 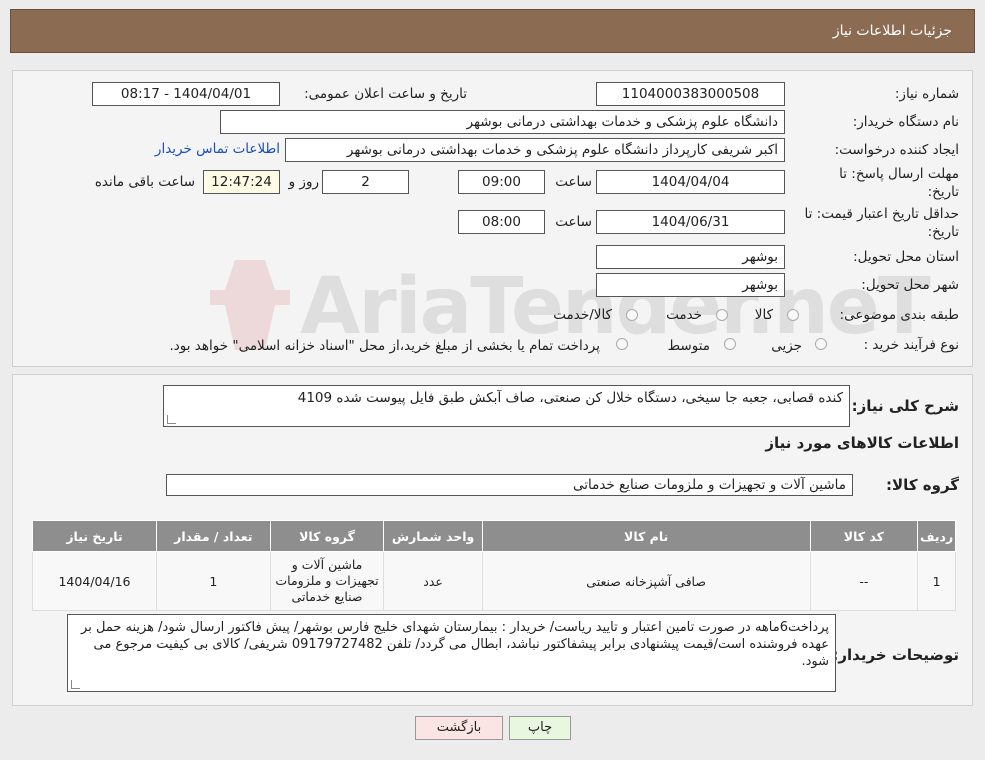 I want to click on category-label: طبقه بندی موضوعی:, so click(x=899, y=315).